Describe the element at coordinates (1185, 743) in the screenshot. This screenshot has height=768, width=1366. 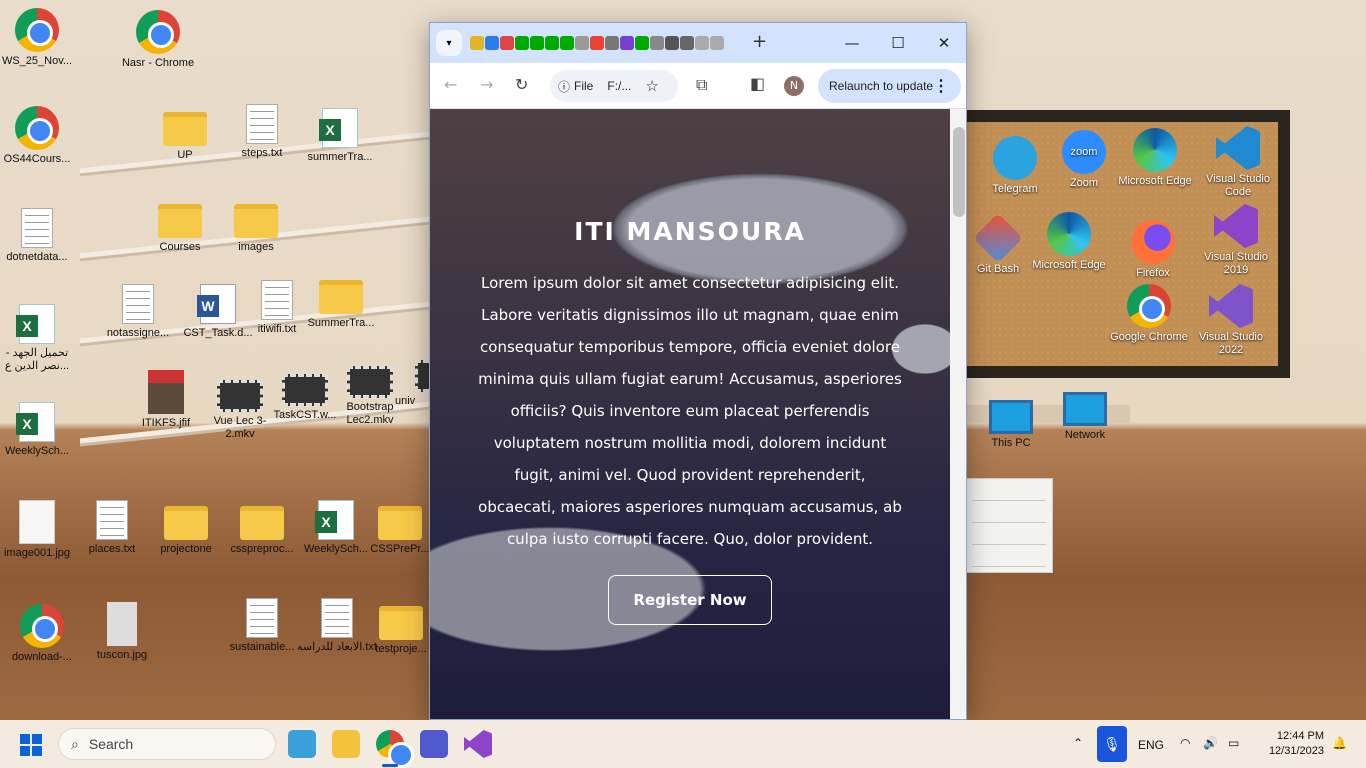
I see `wifi-icon: ◠` at that location.